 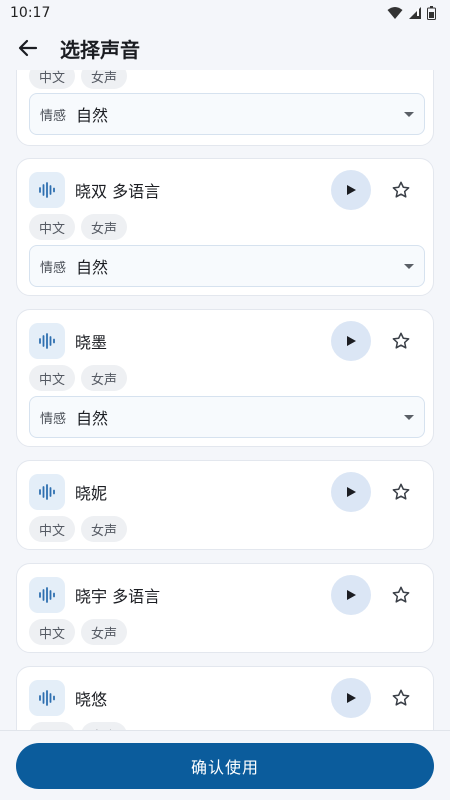 I want to click on voice-name: 晓悠, so click(x=91, y=699).